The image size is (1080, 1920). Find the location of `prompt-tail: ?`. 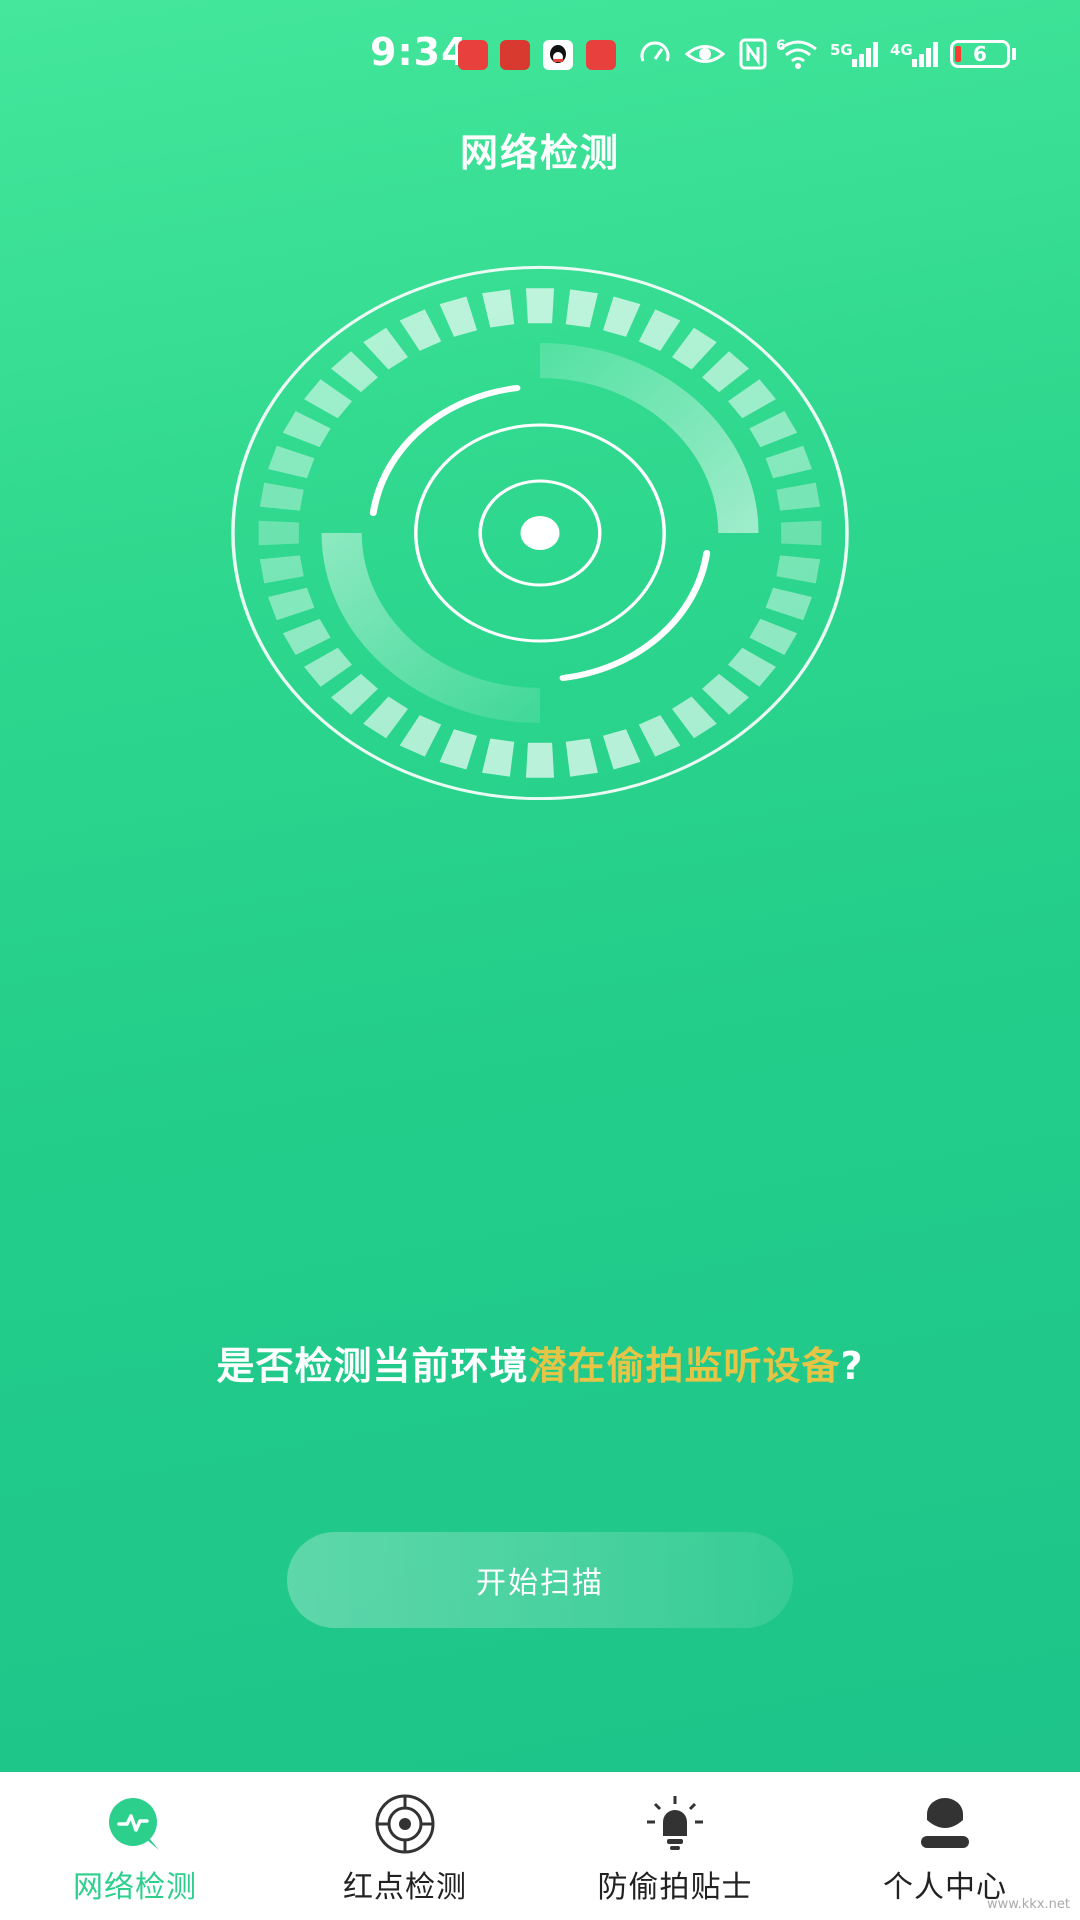

prompt-tail: ? is located at coordinates (852, 1366).